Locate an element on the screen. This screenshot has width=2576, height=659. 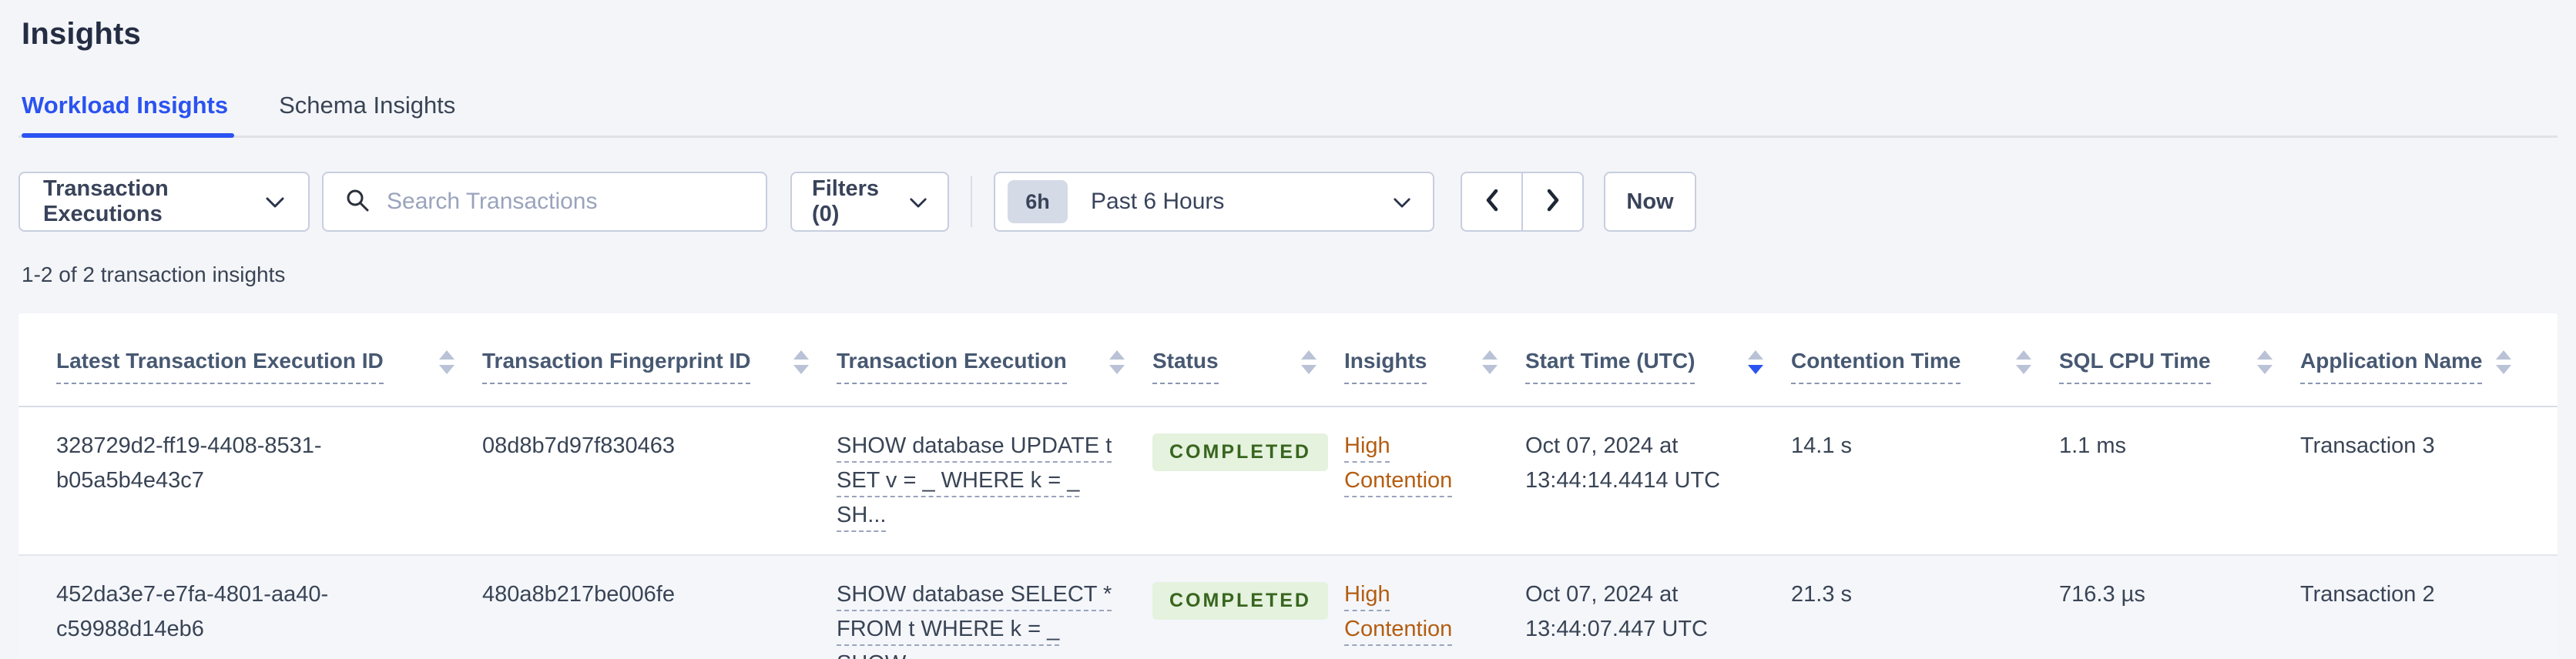
column-header-label: Transaction Fingerprint ID is located at coordinates (616, 366).